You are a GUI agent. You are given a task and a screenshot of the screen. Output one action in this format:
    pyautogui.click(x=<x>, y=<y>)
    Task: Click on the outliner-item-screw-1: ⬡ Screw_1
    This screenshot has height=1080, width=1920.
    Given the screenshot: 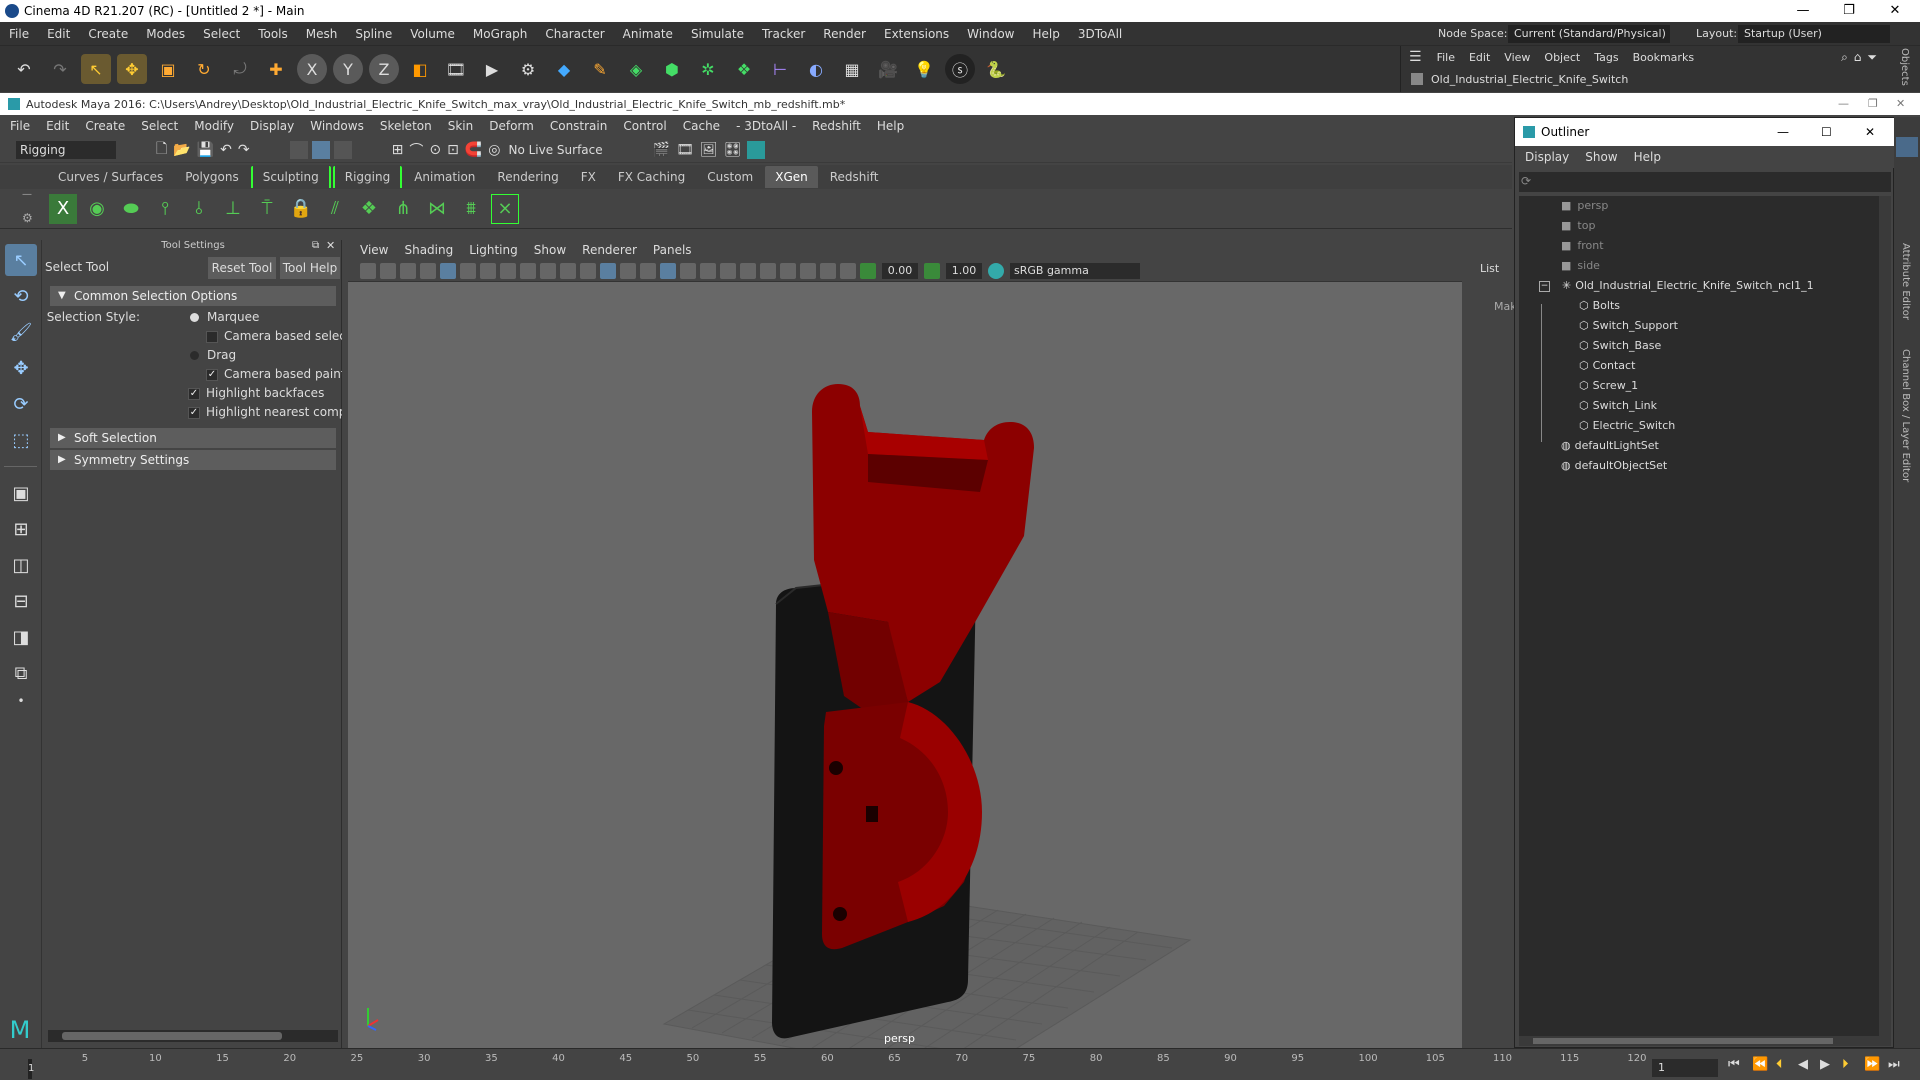 What is the action you would take?
    pyautogui.click(x=1699, y=386)
    